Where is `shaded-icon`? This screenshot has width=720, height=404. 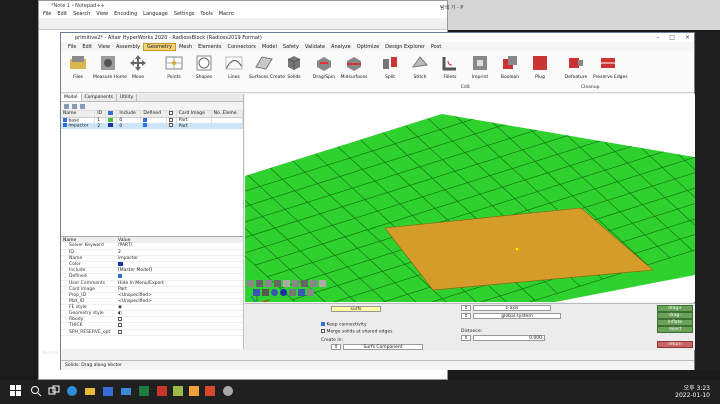 shaded-icon is located at coordinates (274, 292).